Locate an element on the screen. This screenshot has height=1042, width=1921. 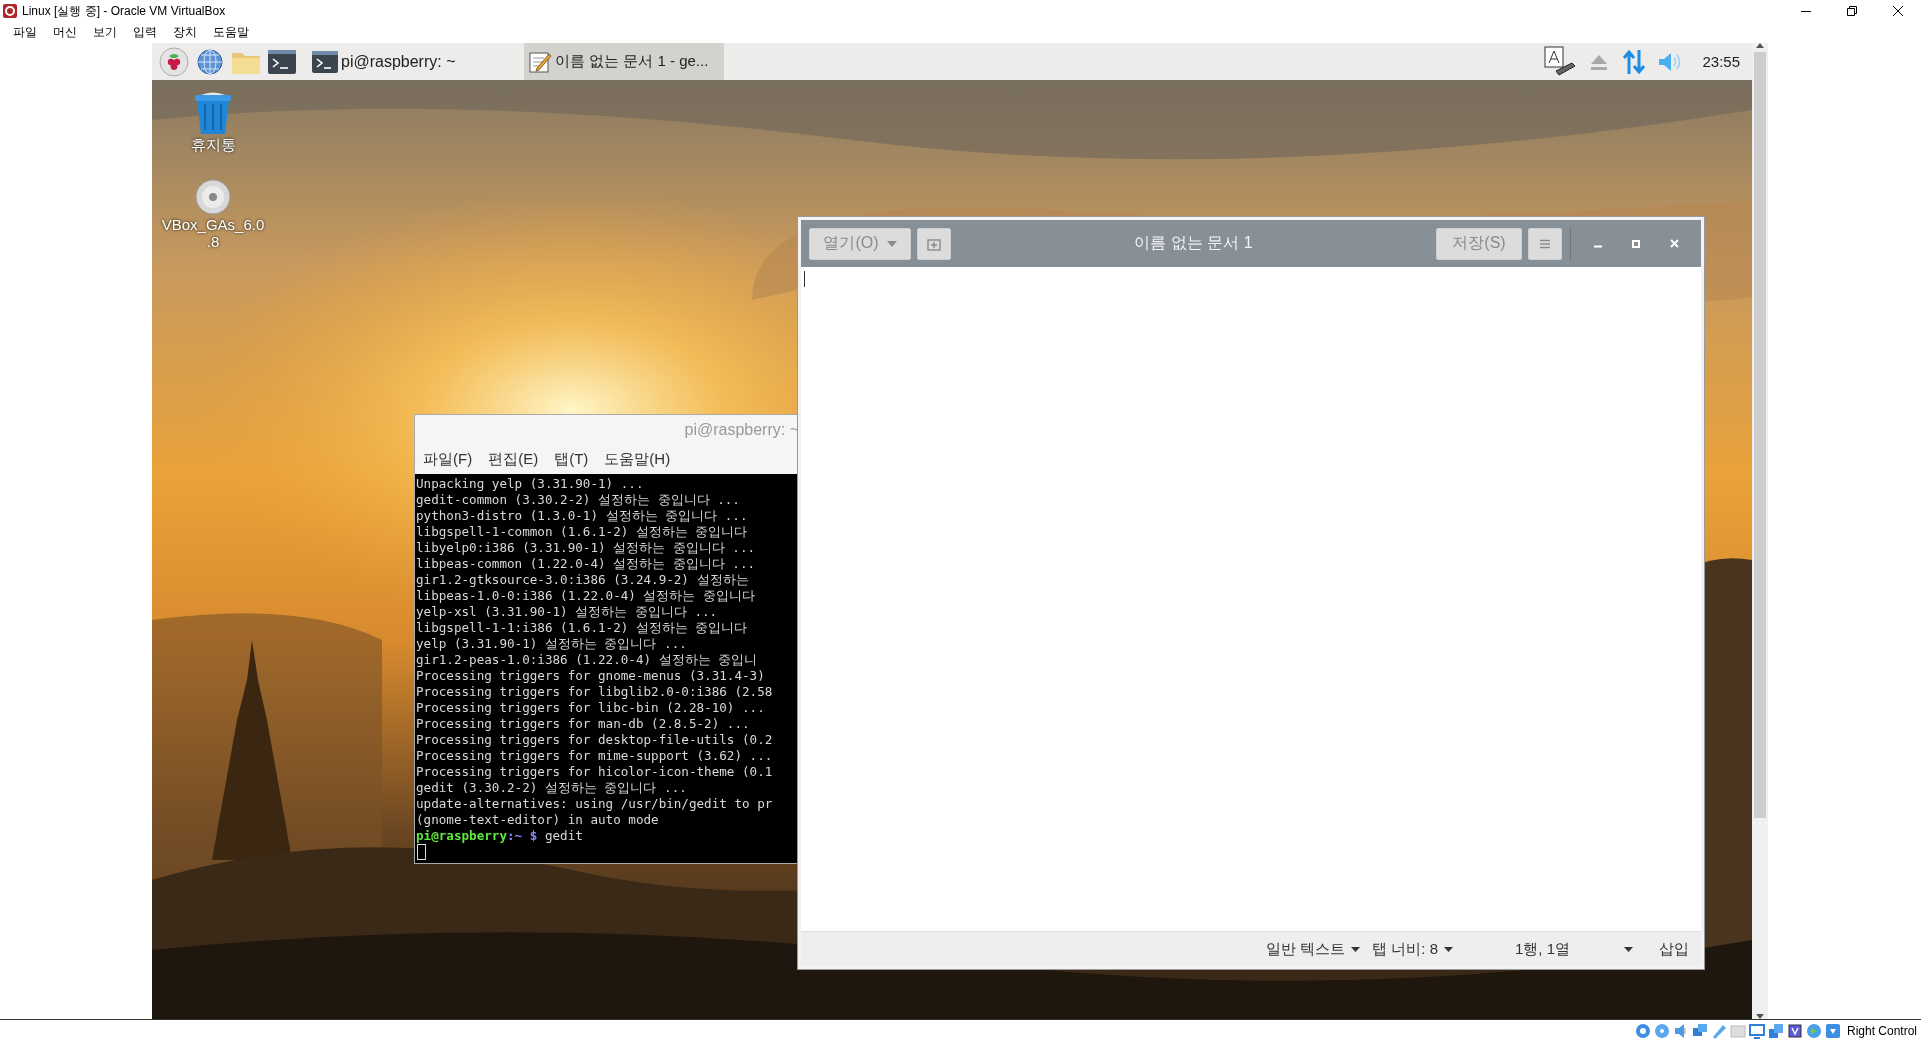
audio-icon is located at coordinates (1680, 1031).